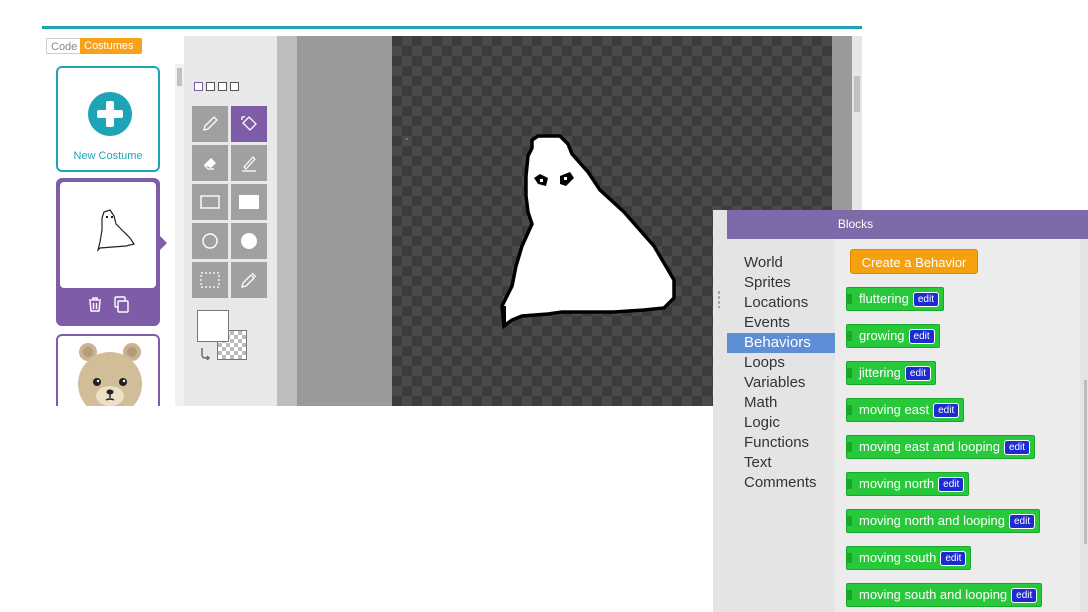 Image resolution: width=1088 pixels, height=612 pixels. Describe the element at coordinates (781, 283) in the screenshot. I see `category-sprites: Sprites` at that location.